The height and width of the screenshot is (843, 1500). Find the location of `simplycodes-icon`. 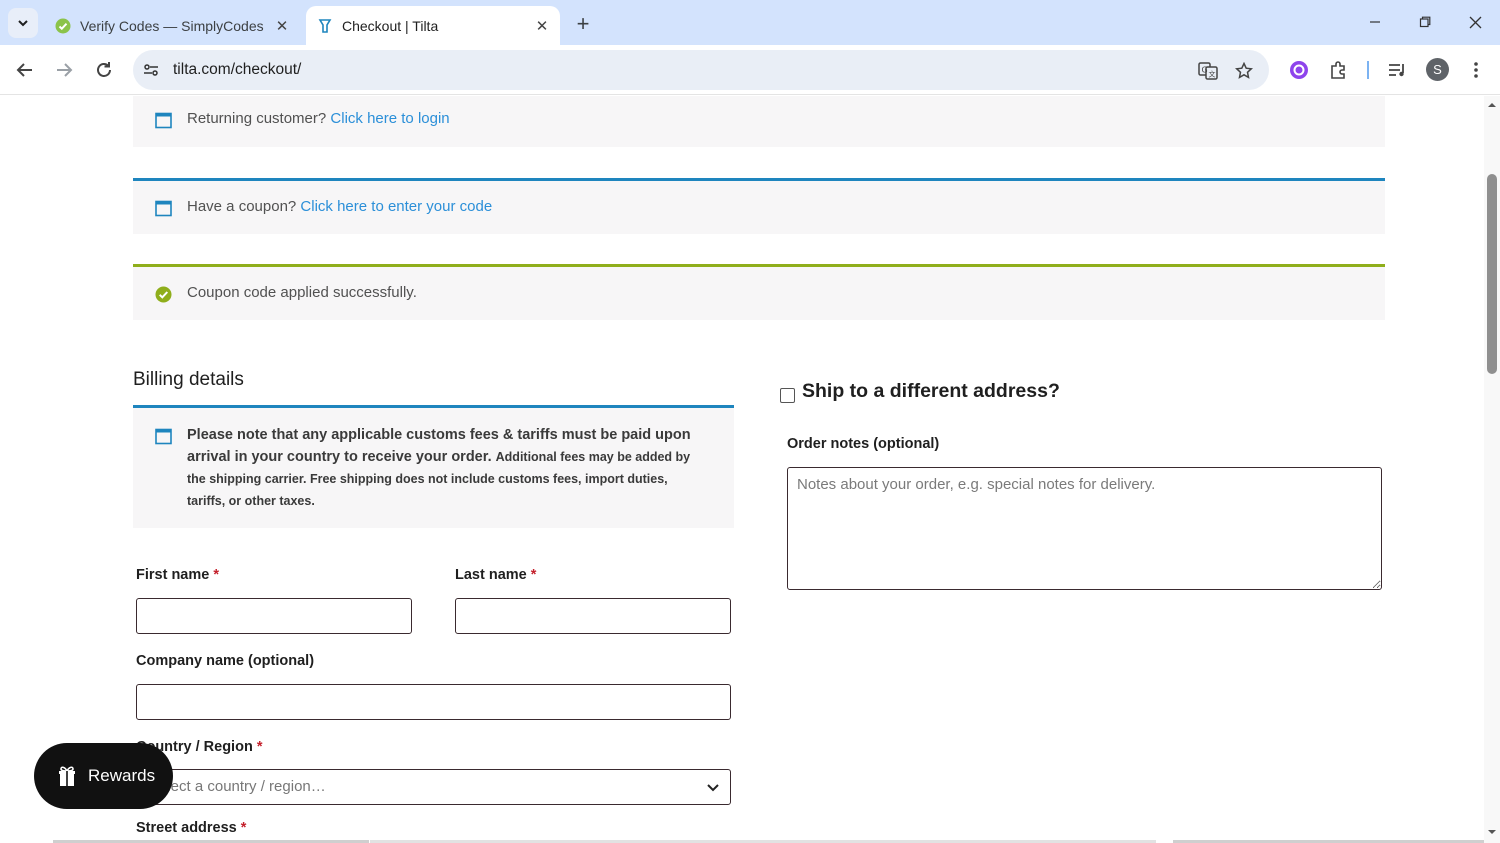

simplycodes-icon is located at coordinates (63, 26).